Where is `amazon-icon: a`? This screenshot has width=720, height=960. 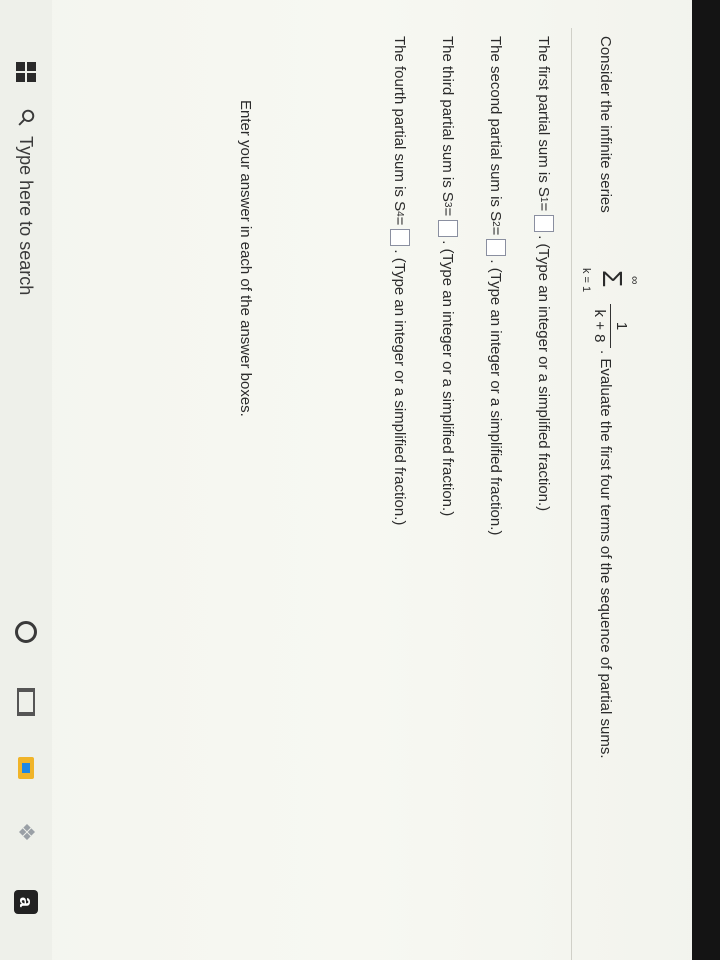
amazon-icon: a is located at coordinates (26, 902).